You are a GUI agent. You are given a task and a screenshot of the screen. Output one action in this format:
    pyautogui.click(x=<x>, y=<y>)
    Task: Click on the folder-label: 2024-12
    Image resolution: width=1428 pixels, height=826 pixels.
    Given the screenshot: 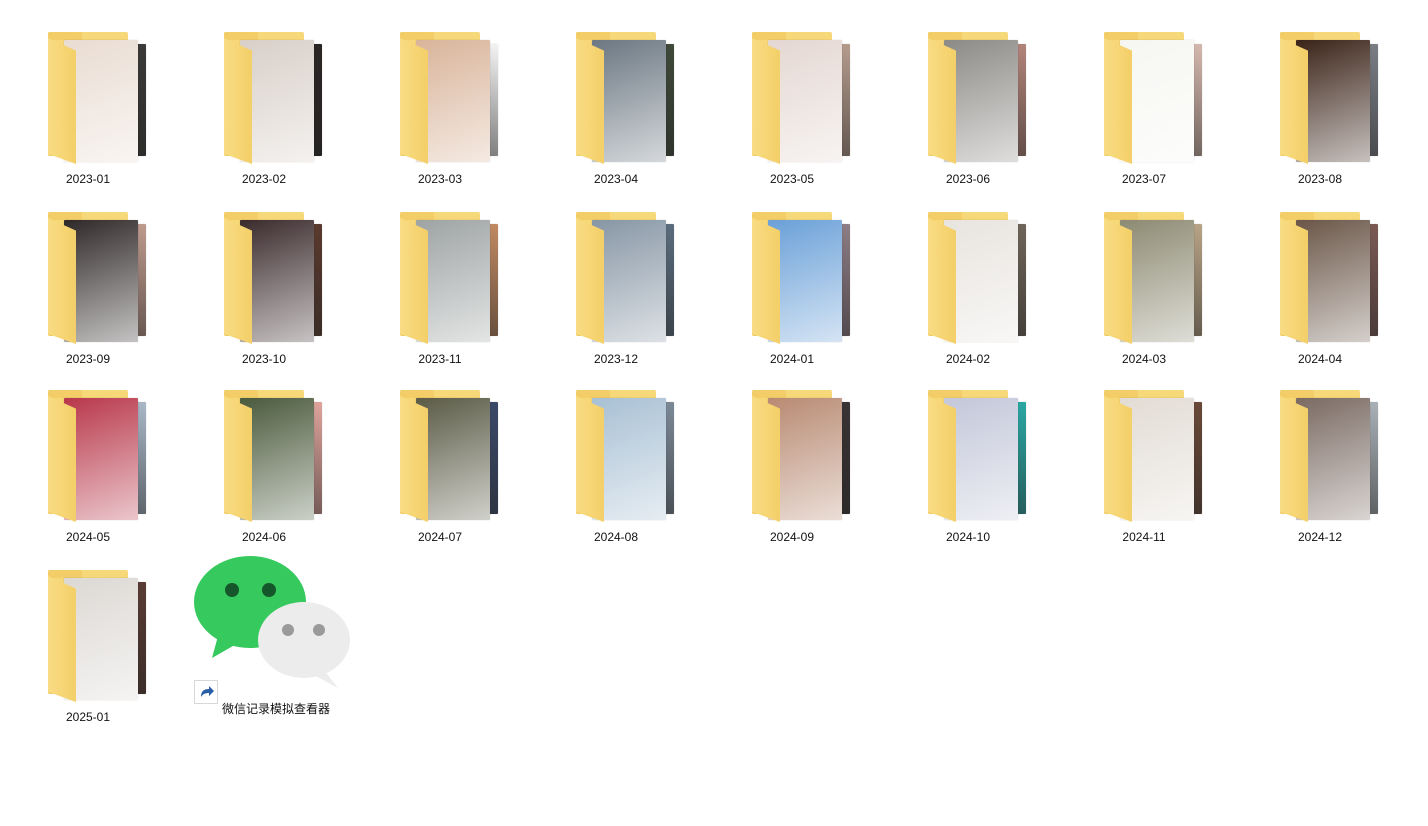 What is the action you would take?
    pyautogui.click(x=1320, y=537)
    